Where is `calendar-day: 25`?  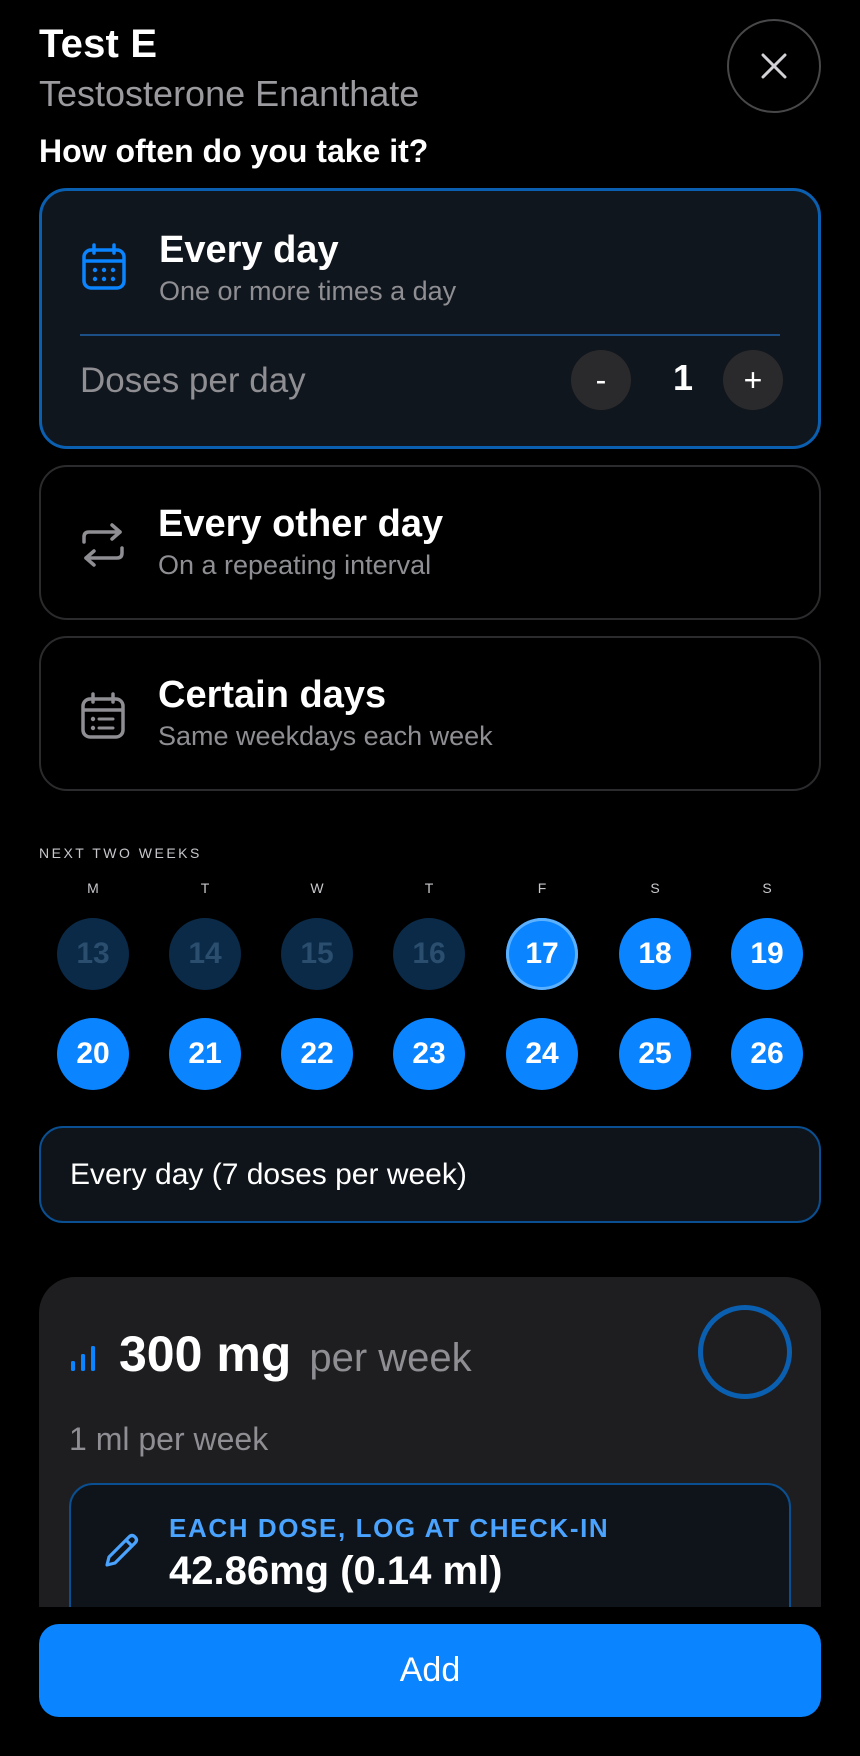 calendar-day: 25 is located at coordinates (655, 1054).